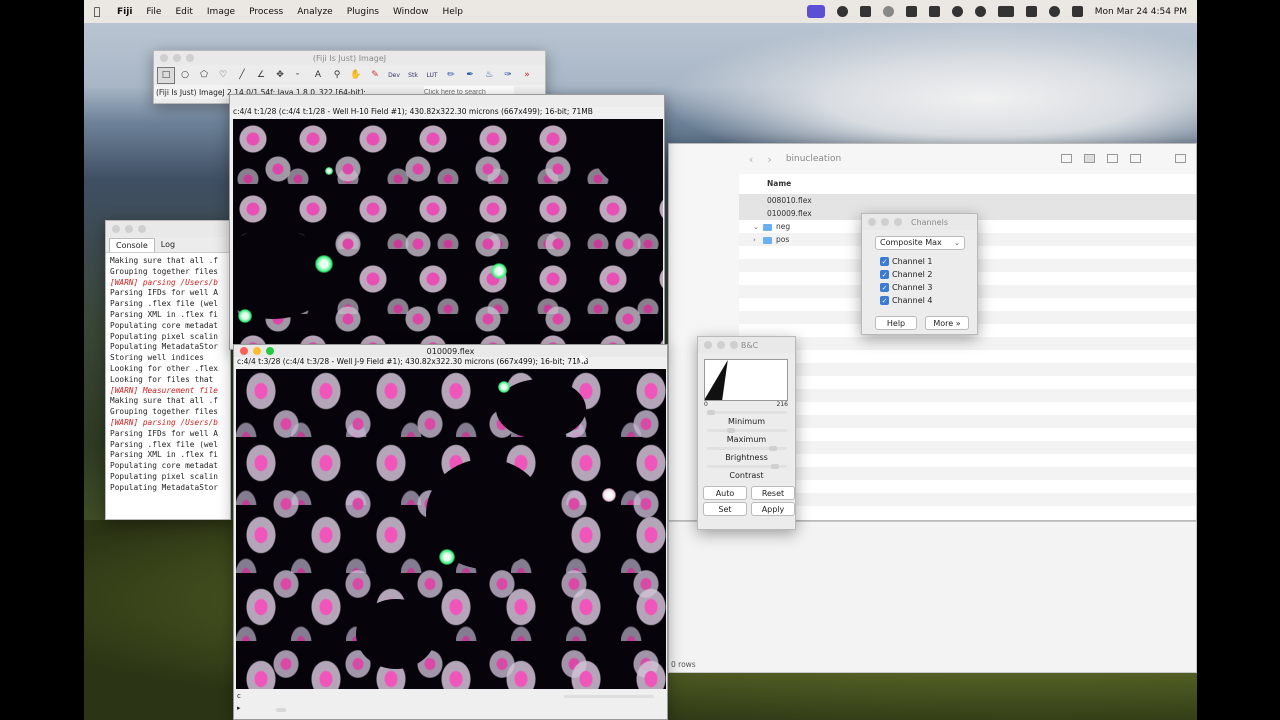 This screenshot has width=1280, height=720. I want to click on oval-tool-icon: ○, so click(185, 75).